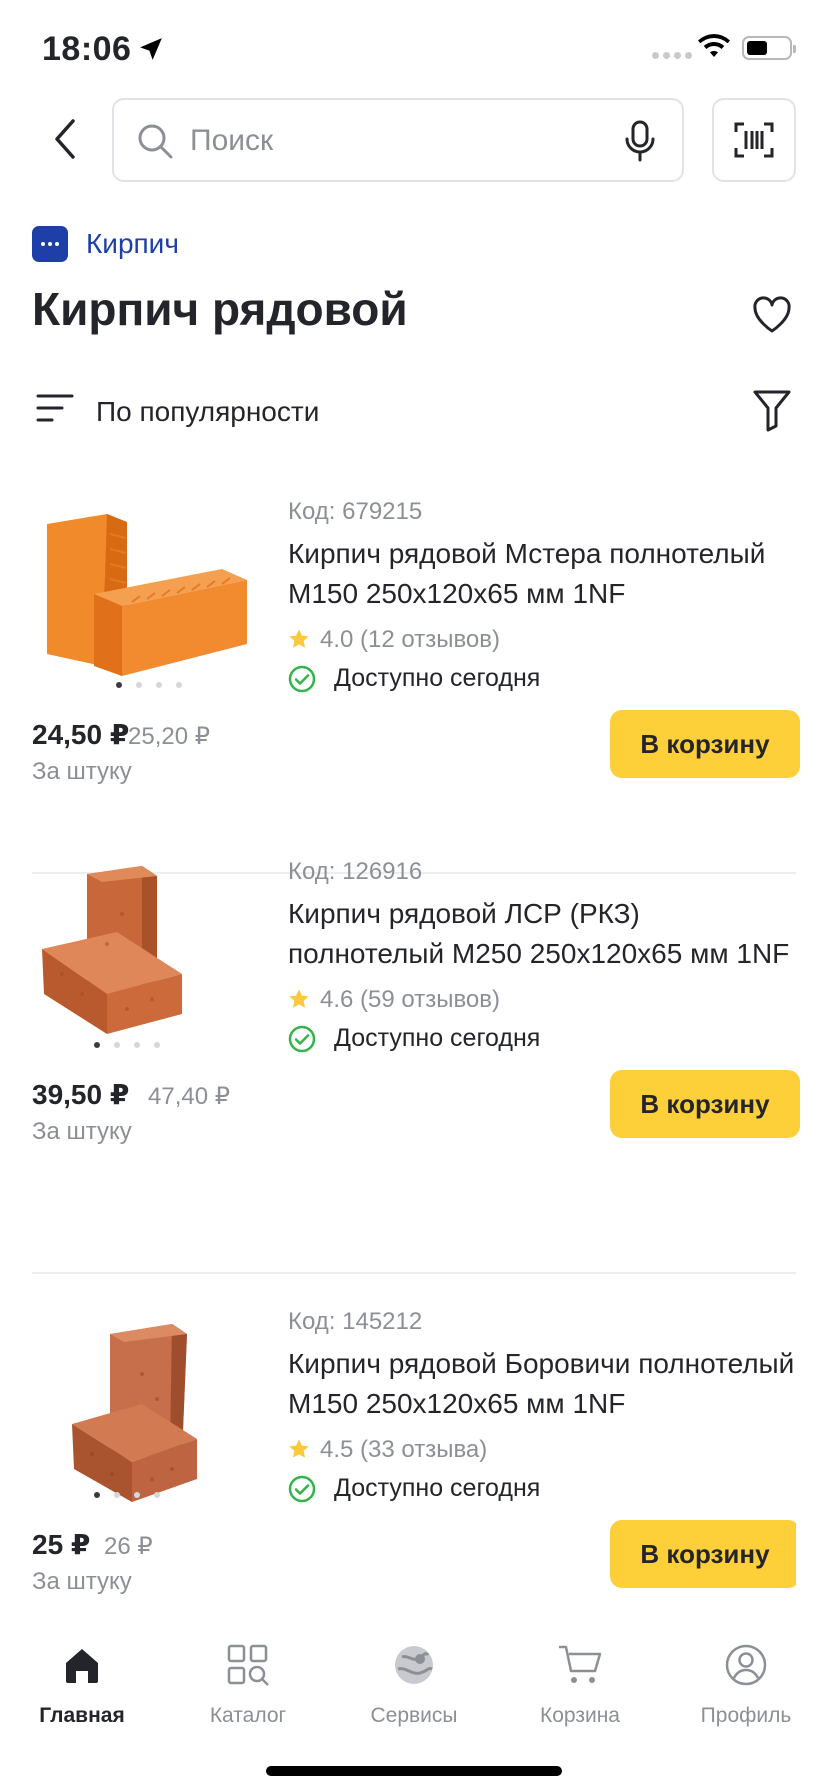 This screenshot has height=1792, width=828. Describe the element at coordinates (714, 45) in the screenshot. I see `wifi-icon` at that location.